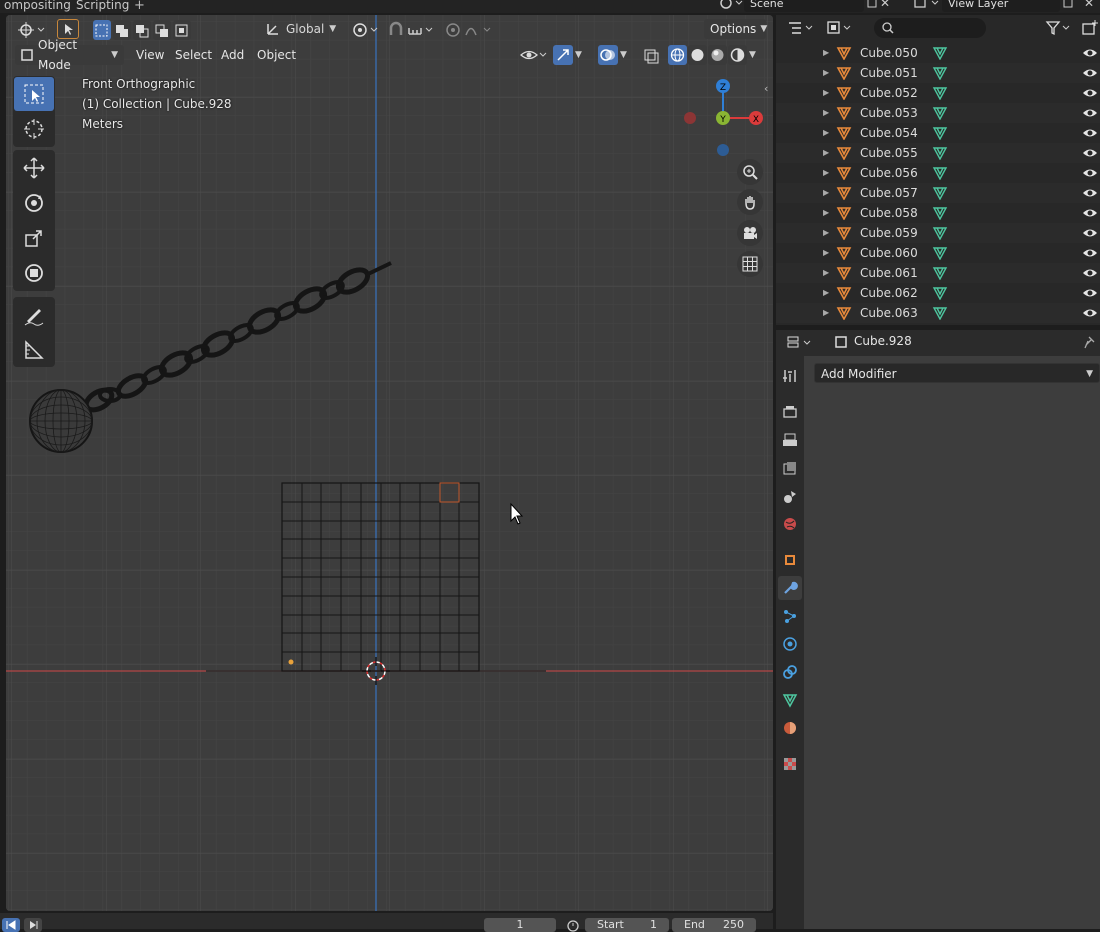 Image resolution: width=1100 pixels, height=932 pixels. What do you see at coordinates (872, 5) in the screenshot?
I see `scene-copy-icon` at bounding box center [872, 5].